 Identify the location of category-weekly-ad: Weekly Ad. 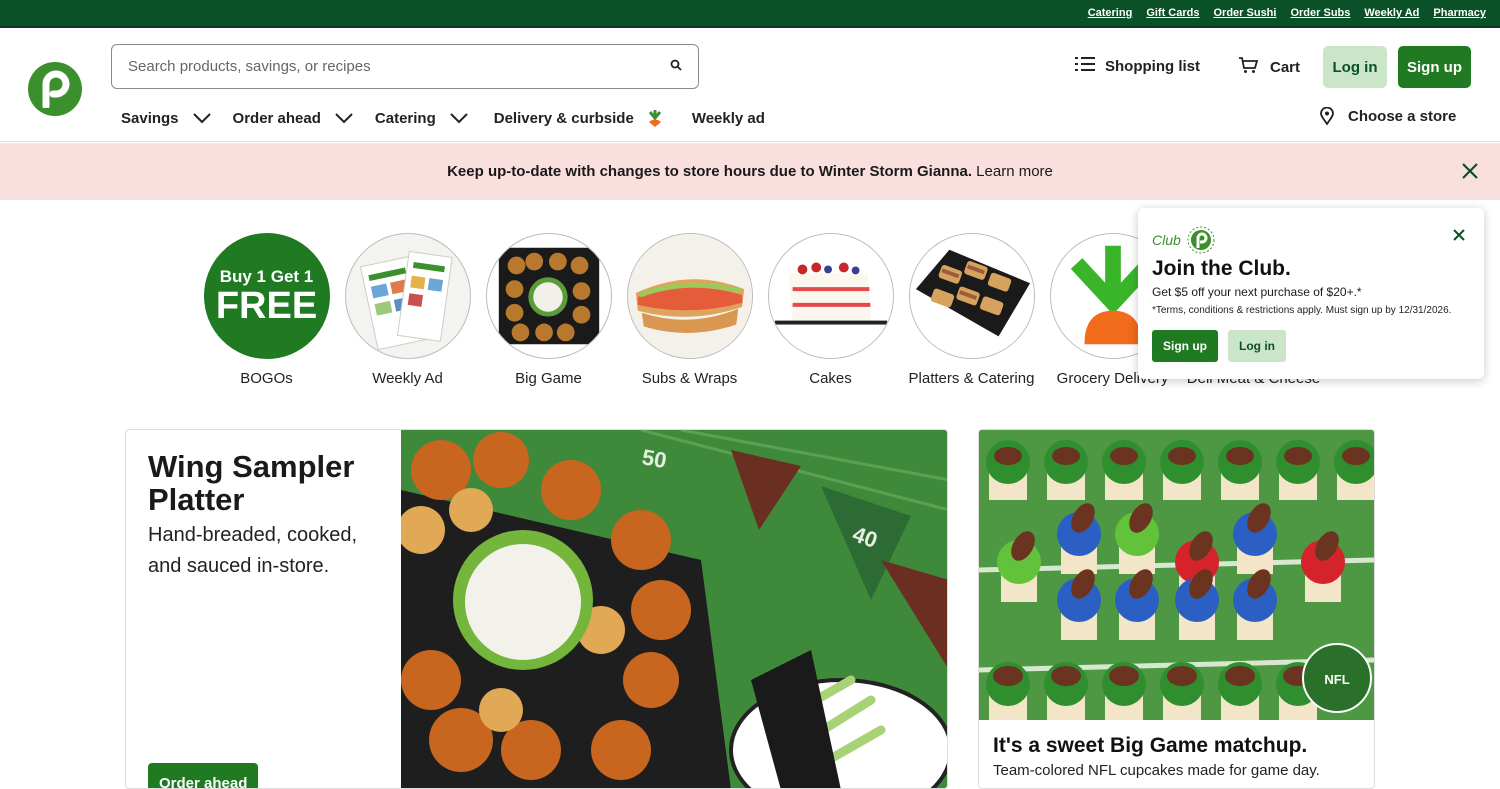
(407, 311).